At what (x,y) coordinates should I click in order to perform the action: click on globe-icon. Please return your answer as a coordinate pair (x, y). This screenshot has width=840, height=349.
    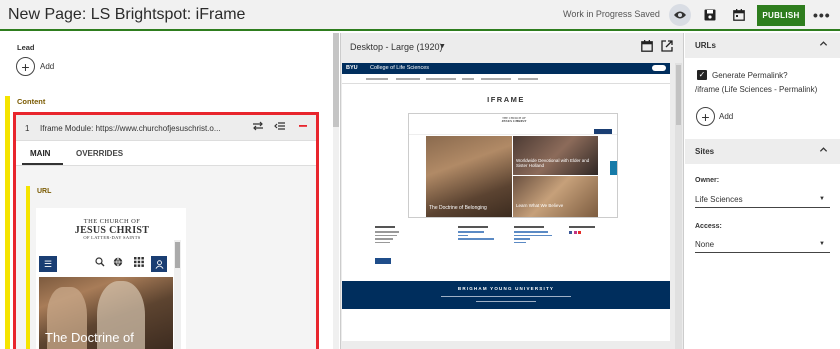
    Looking at the image, I should click on (118, 263).